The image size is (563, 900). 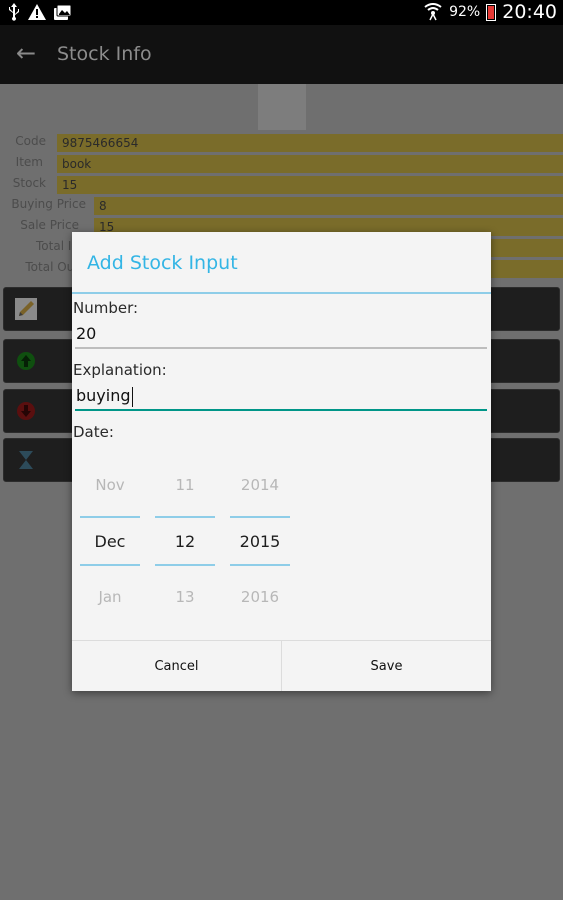 I want to click on battery-percent: 92%, so click(x=465, y=12).